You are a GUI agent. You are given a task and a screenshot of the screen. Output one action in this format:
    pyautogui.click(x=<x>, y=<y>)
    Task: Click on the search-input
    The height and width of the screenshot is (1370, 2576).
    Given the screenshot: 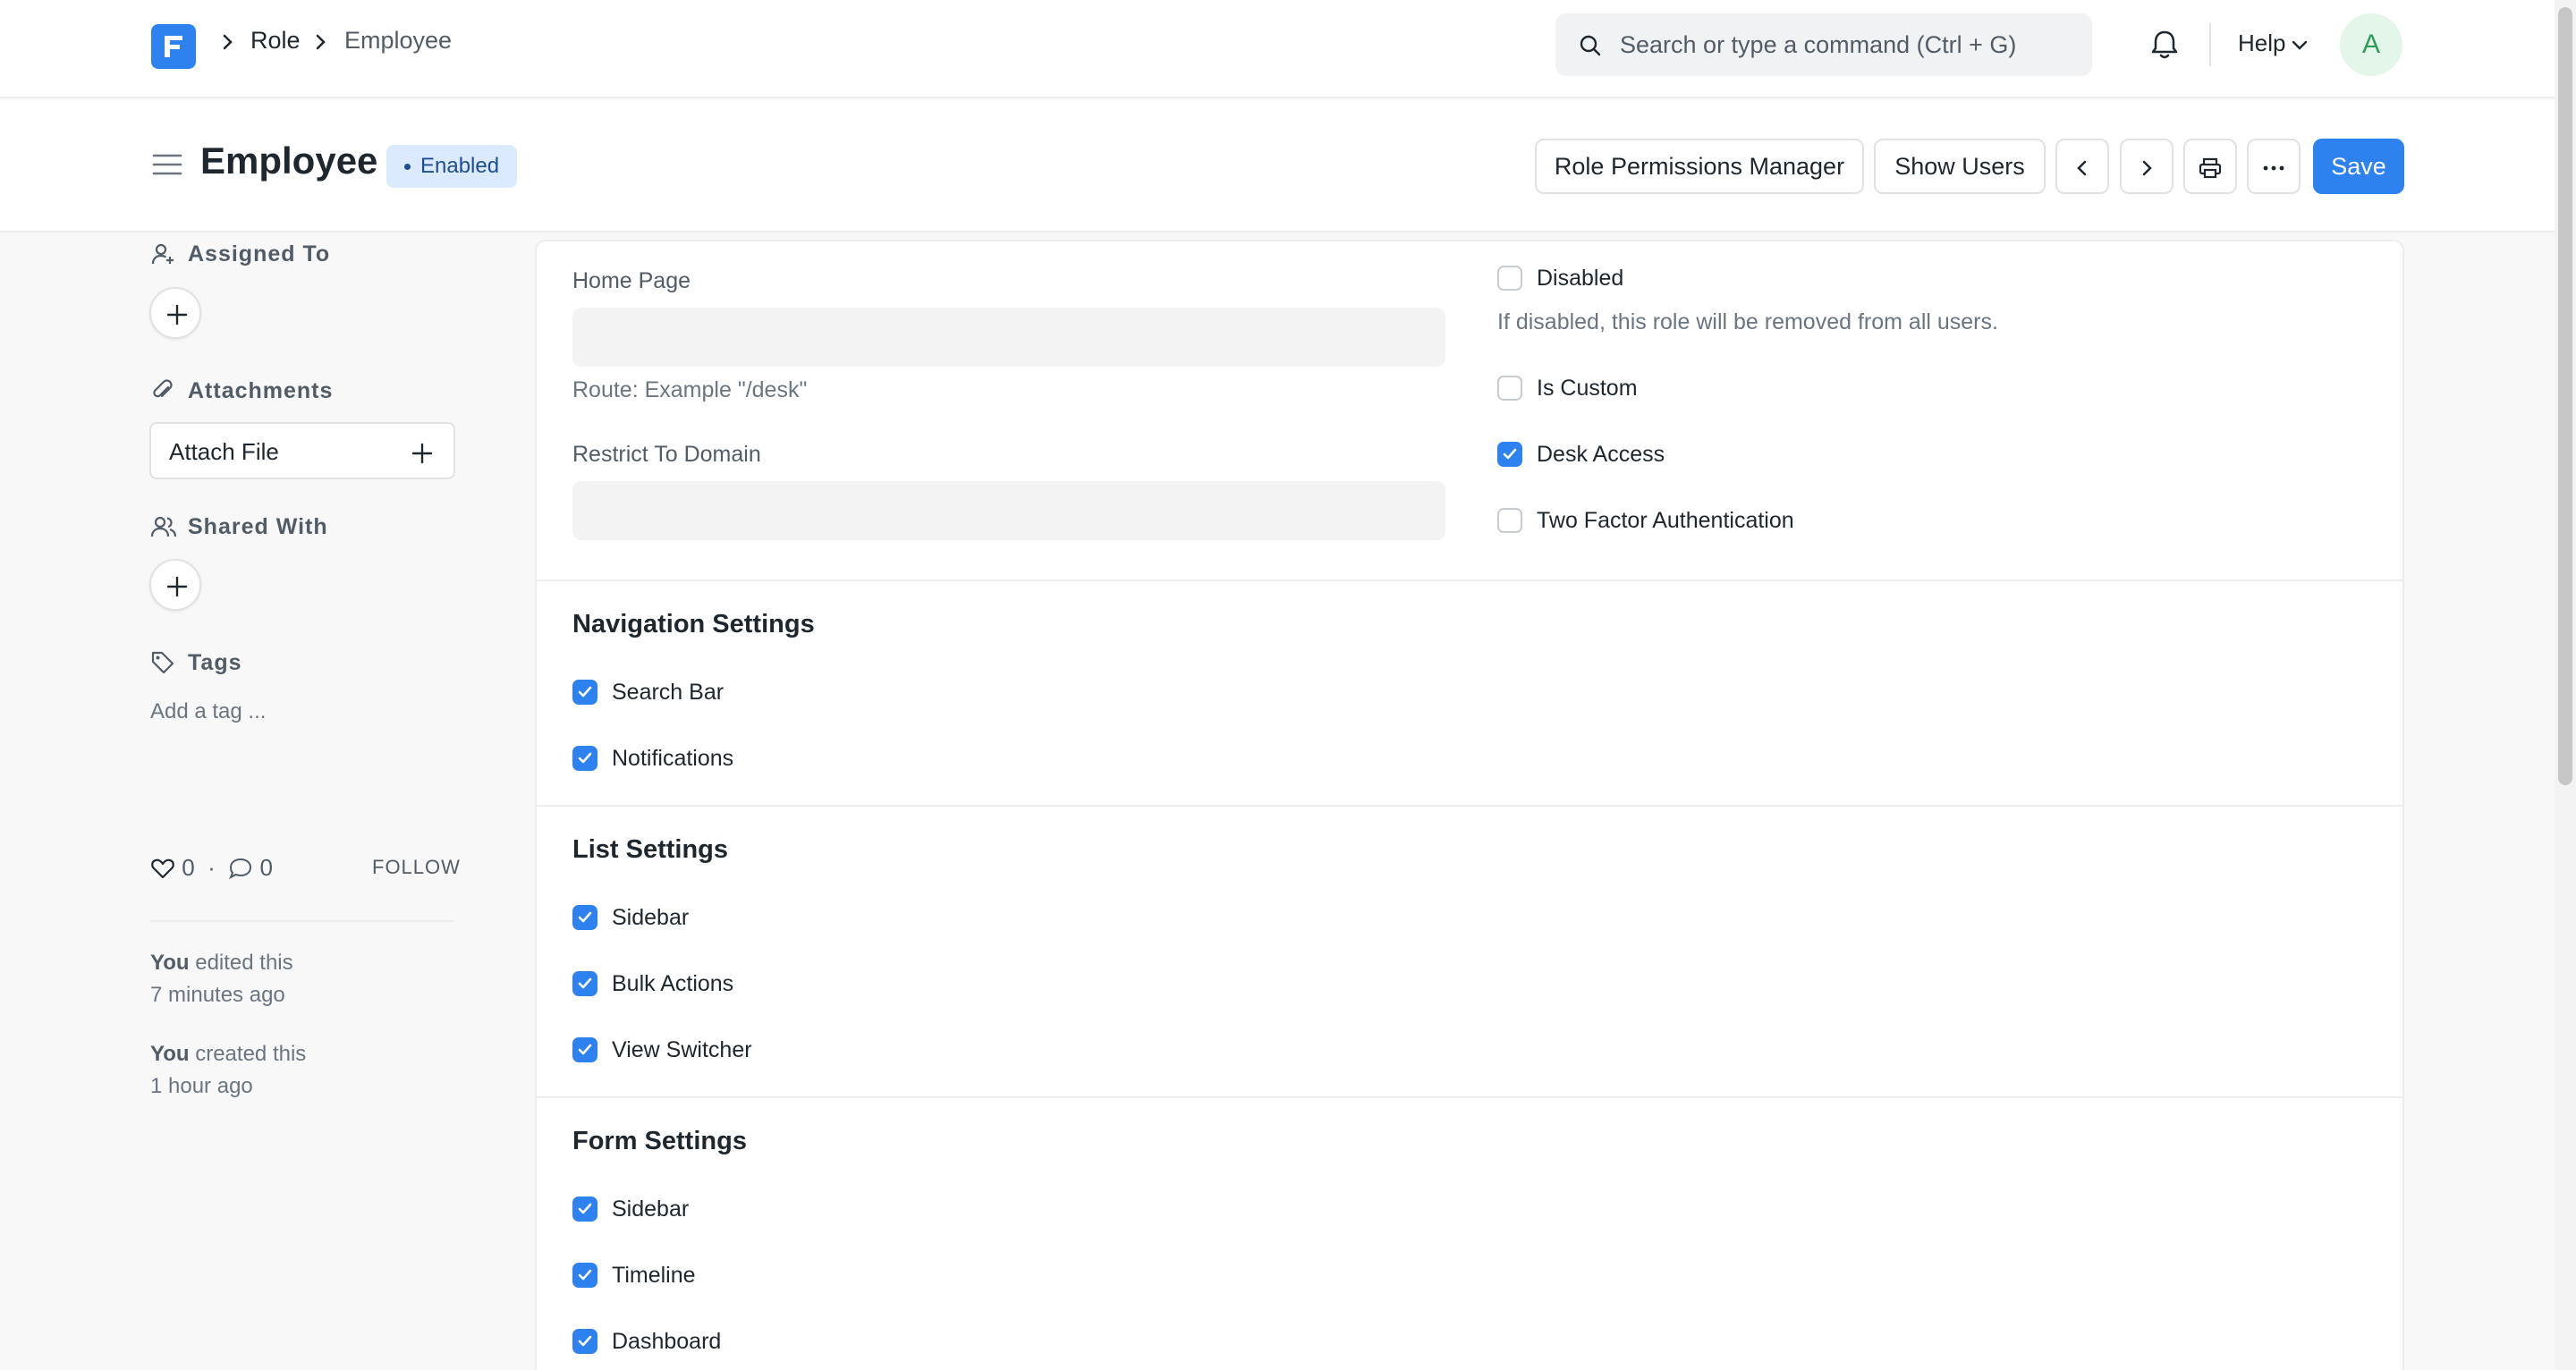 What is the action you would take?
    pyautogui.click(x=1848, y=44)
    